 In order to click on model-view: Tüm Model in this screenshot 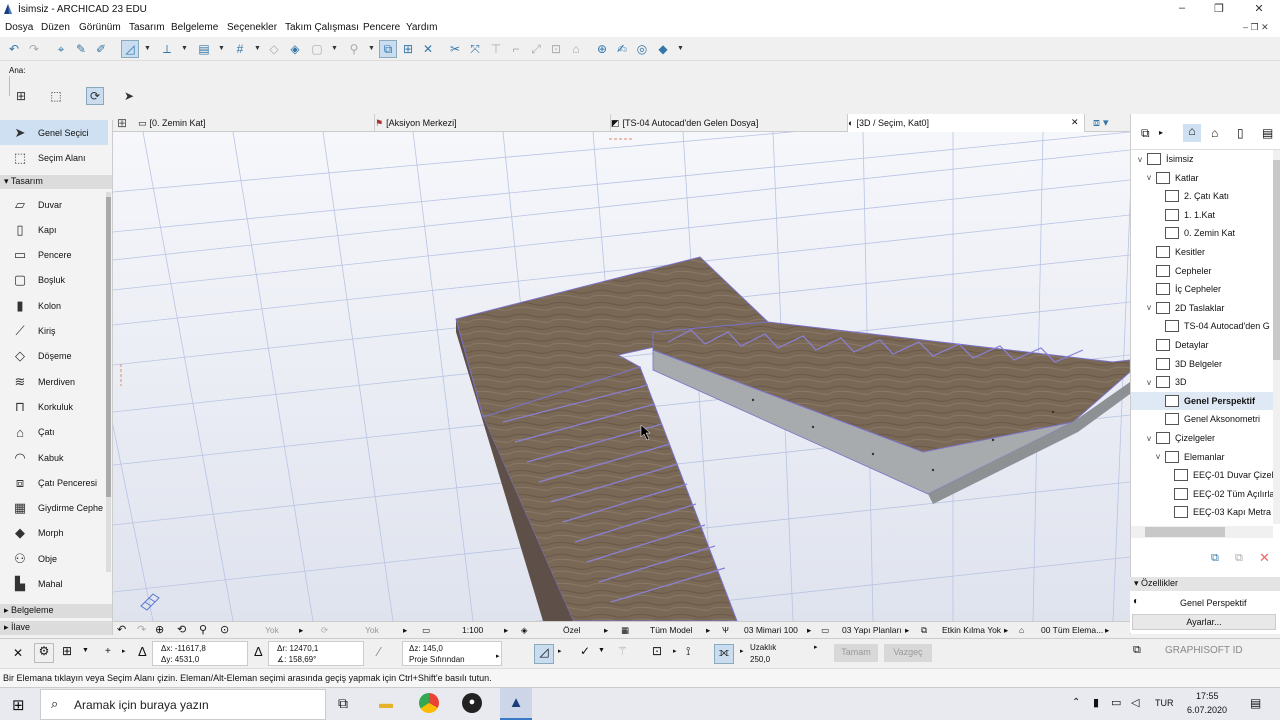, I will do `click(671, 630)`.